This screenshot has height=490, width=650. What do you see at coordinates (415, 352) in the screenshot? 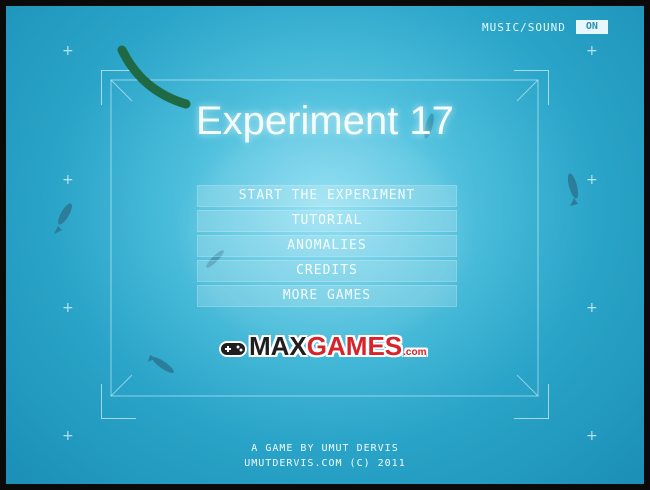
I see `logo-com-text: .com` at bounding box center [415, 352].